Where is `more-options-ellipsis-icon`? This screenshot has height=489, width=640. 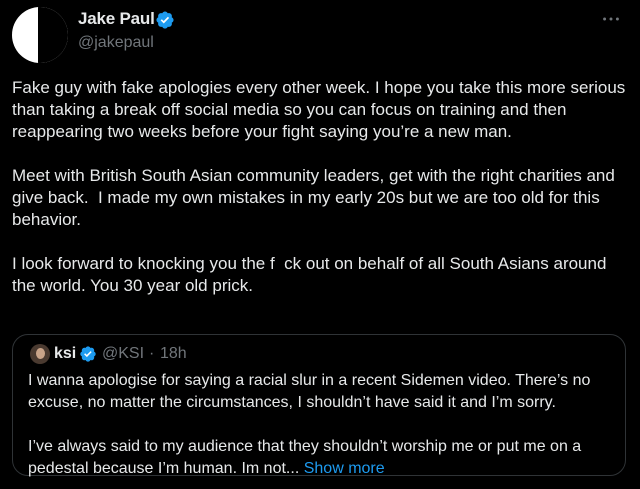
more-options-ellipsis-icon is located at coordinates (611, 19).